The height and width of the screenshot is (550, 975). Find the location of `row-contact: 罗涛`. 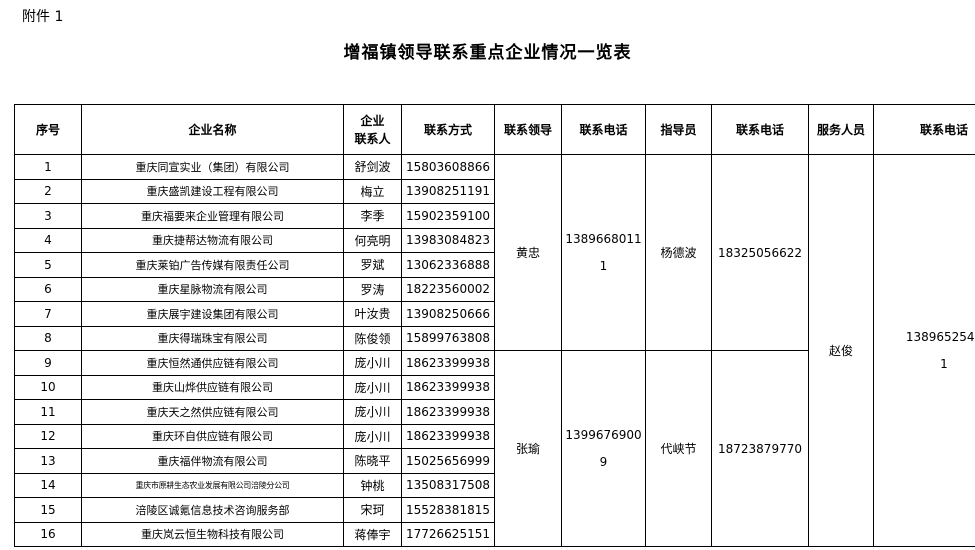

row-contact: 罗涛 is located at coordinates (372, 289).